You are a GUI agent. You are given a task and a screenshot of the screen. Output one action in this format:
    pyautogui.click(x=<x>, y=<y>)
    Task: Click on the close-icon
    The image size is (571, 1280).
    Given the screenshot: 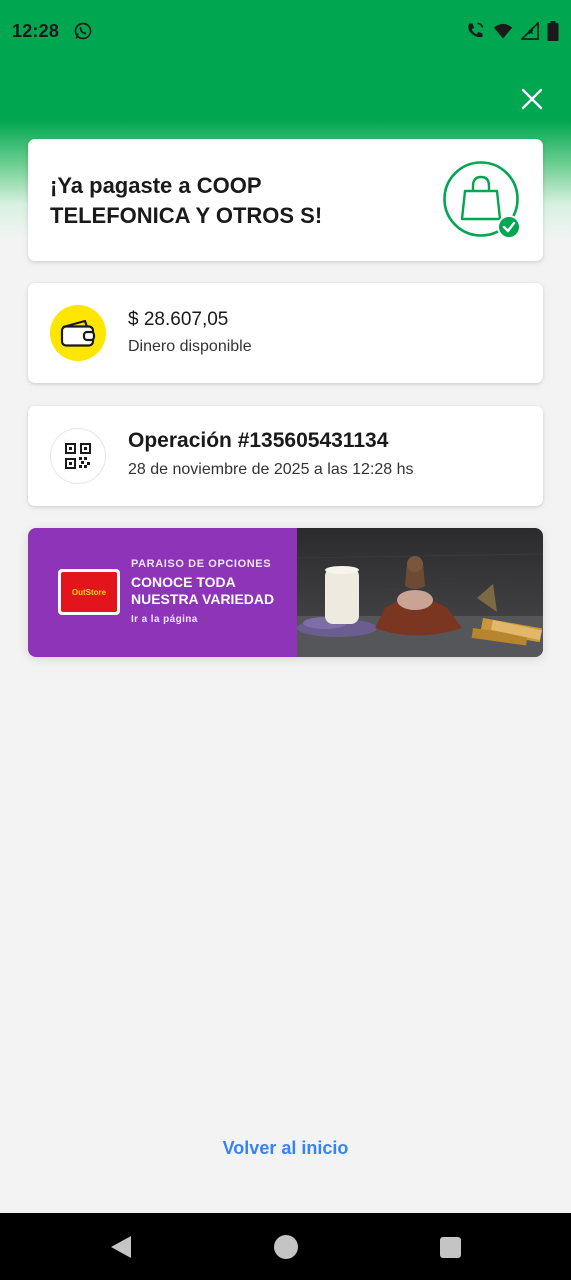 What is the action you would take?
    pyautogui.click(x=532, y=99)
    